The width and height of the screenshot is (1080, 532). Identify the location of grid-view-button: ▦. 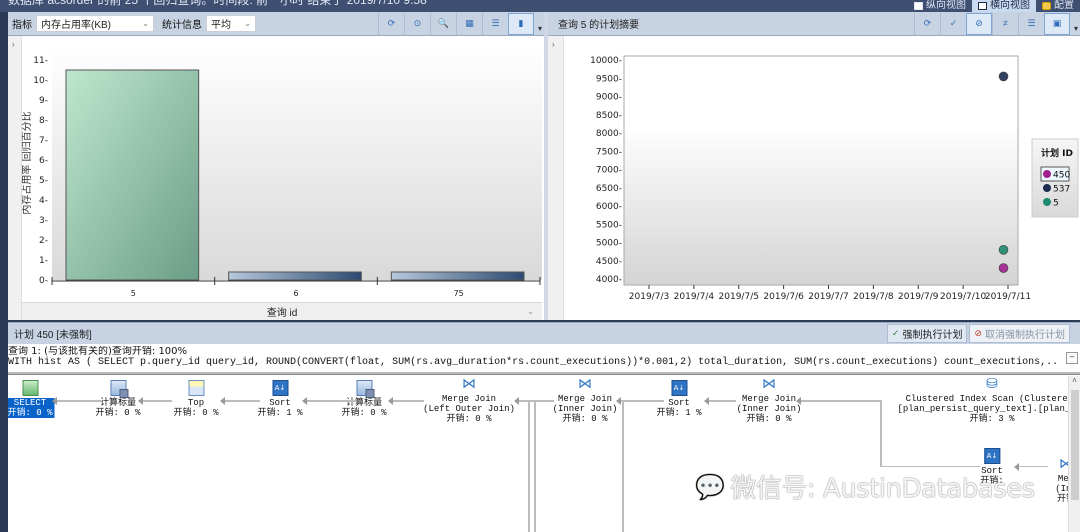
(469, 23).